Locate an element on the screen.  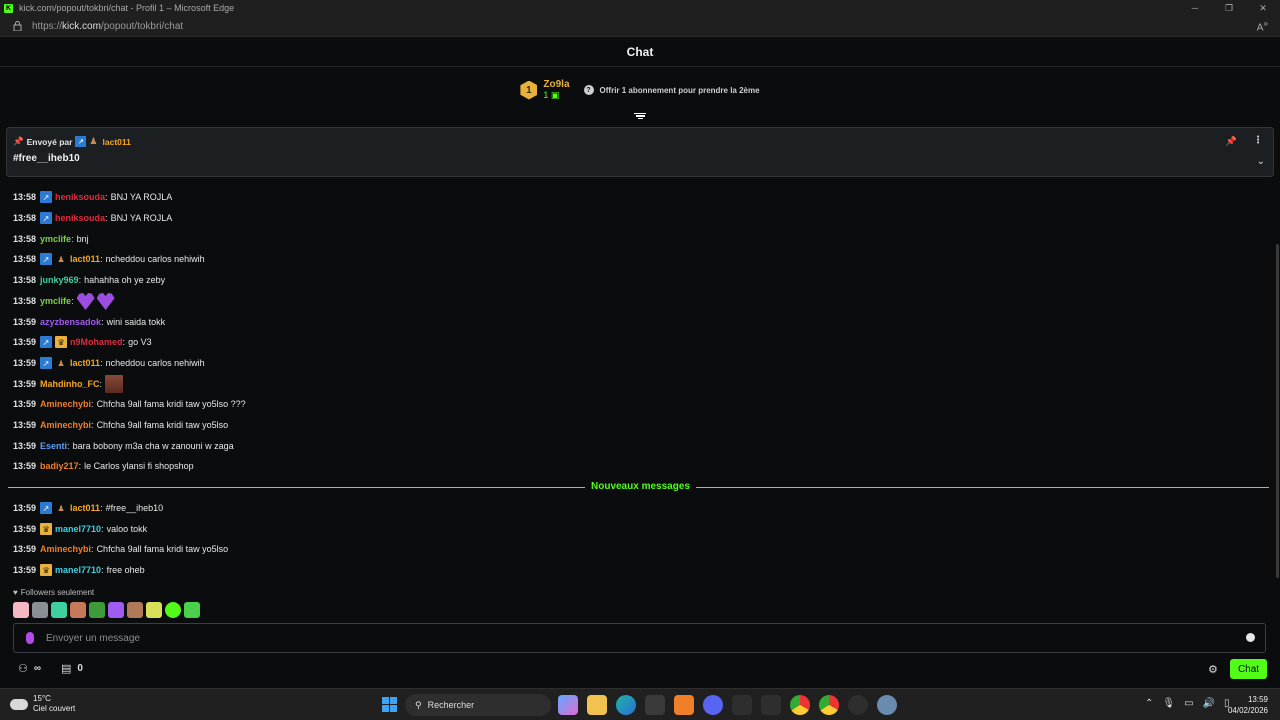
message-input is located at coordinates (636, 638).